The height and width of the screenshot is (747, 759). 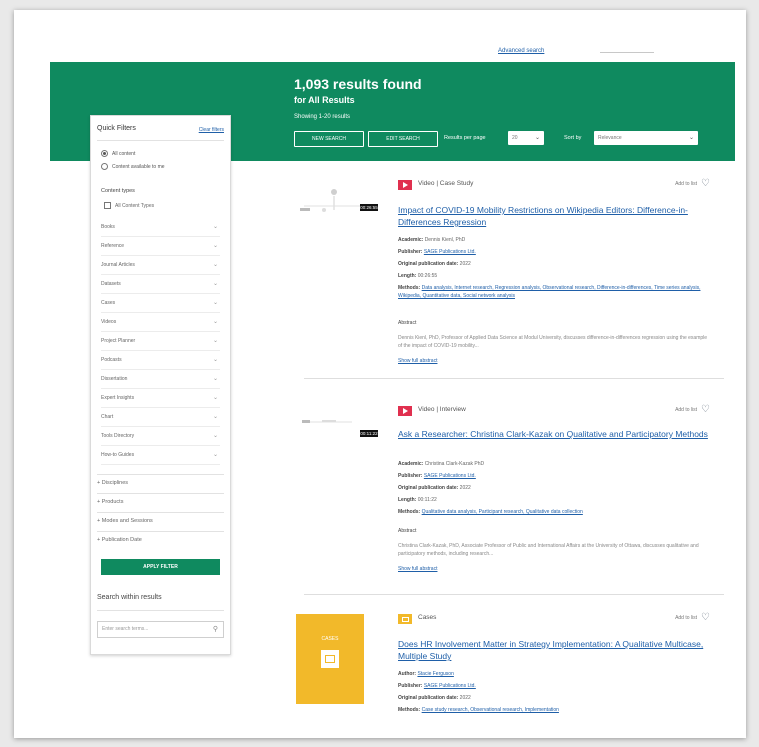 I want to click on meta-value: 00:11:22, so click(x=427, y=500).